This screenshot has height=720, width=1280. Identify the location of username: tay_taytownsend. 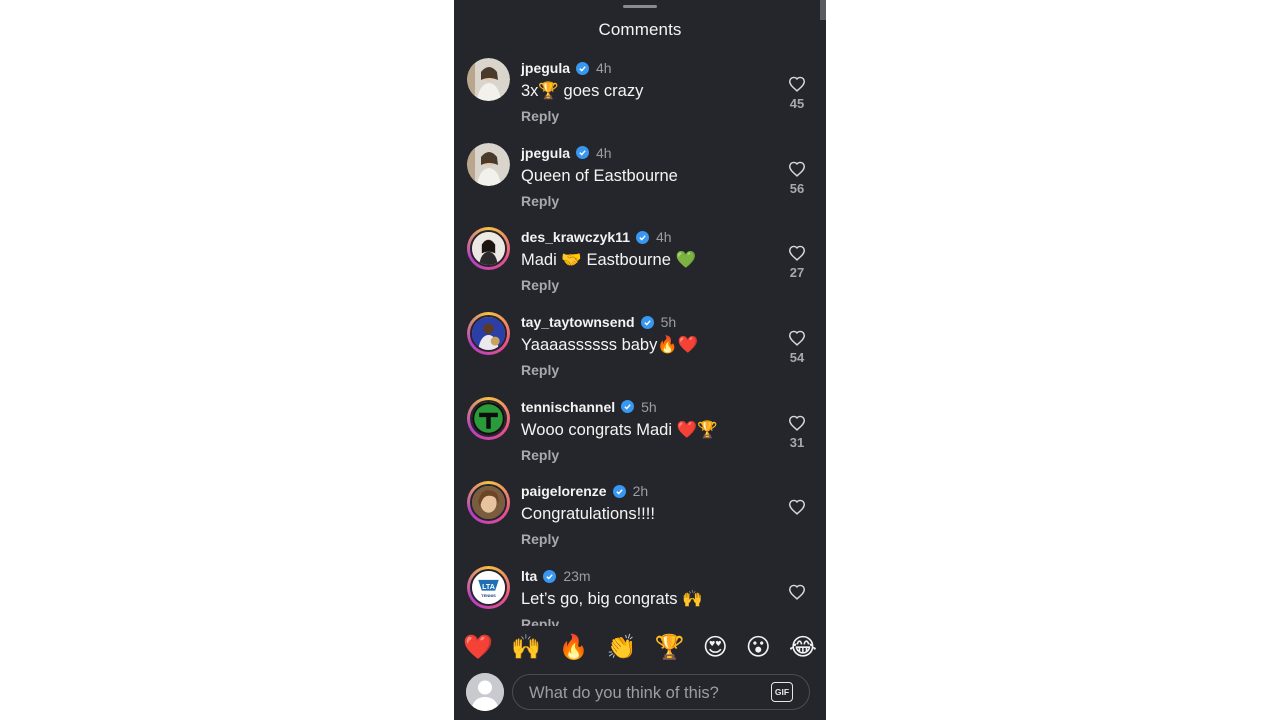
(578, 322).